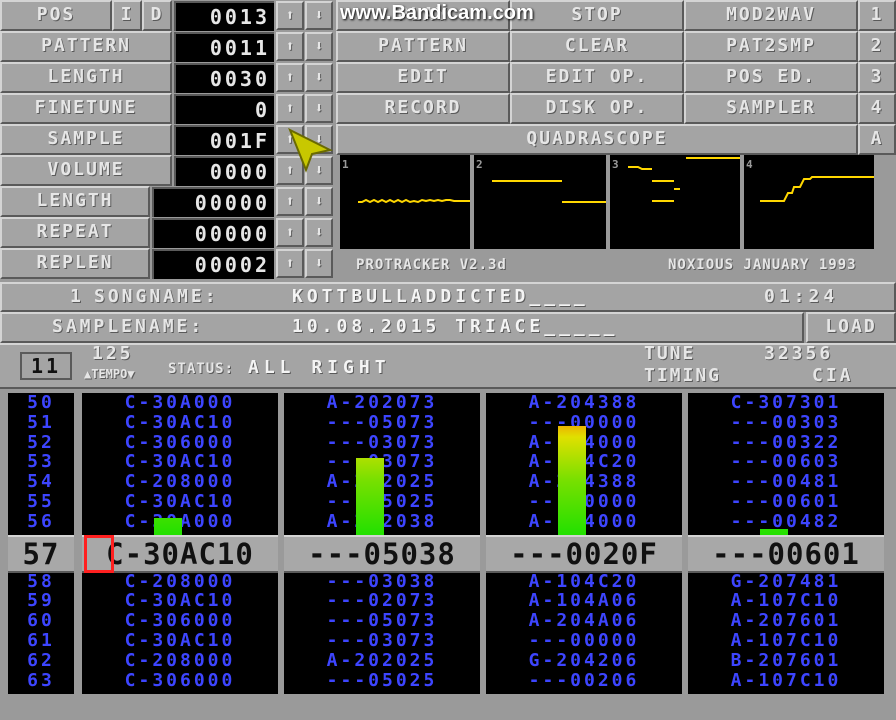 This screenshot has width=896, height=720. What do you see at coordinates (319, 108) in the screenshot?
I see `finetune-down-arrow-icon: ⬇` at bounding box center [319, 108].